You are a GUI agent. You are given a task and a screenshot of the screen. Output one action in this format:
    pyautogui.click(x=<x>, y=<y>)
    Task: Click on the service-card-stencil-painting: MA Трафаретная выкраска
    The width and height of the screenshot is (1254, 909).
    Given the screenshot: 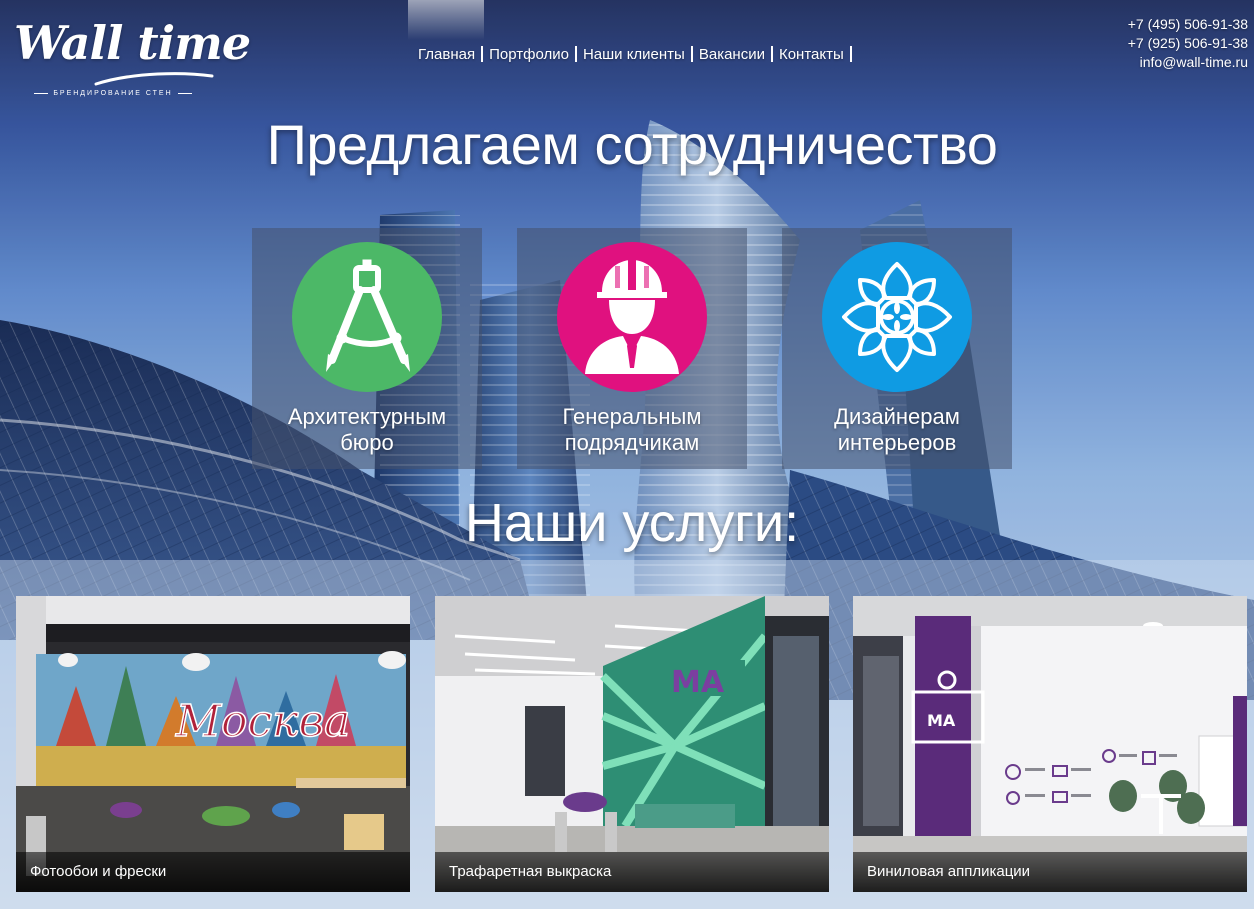 What is the action you would take?
    pyautogui.click(x=632, y=744)
    